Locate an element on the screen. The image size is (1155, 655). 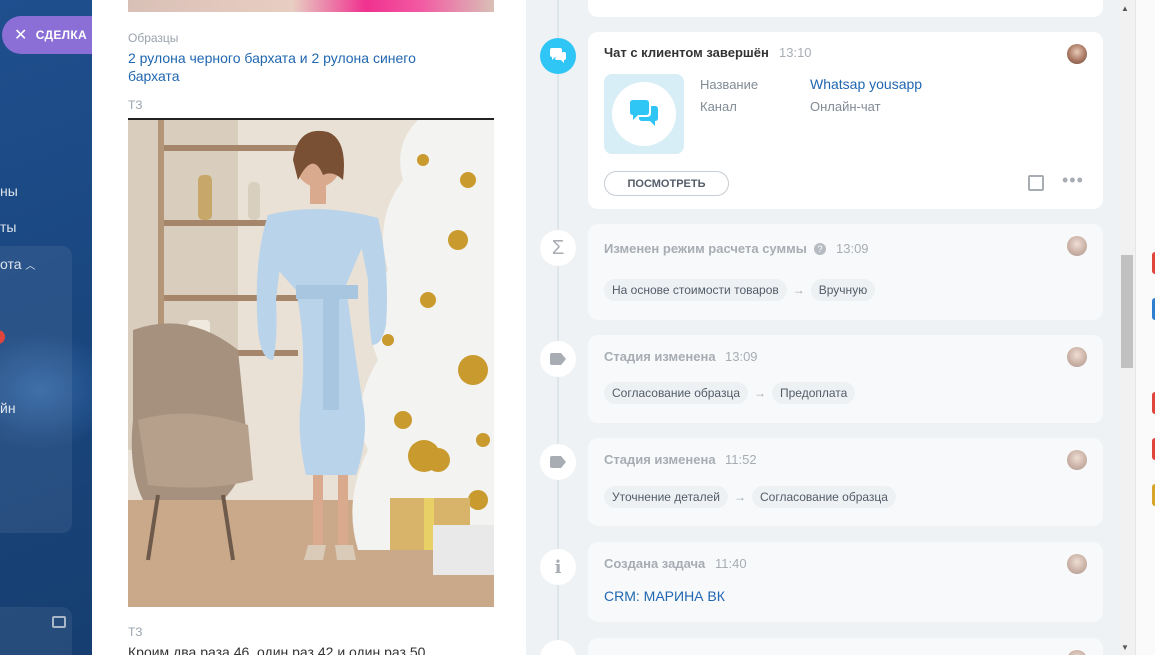
chevron-up-icon: ︿ is located at coordinates (30, 266).